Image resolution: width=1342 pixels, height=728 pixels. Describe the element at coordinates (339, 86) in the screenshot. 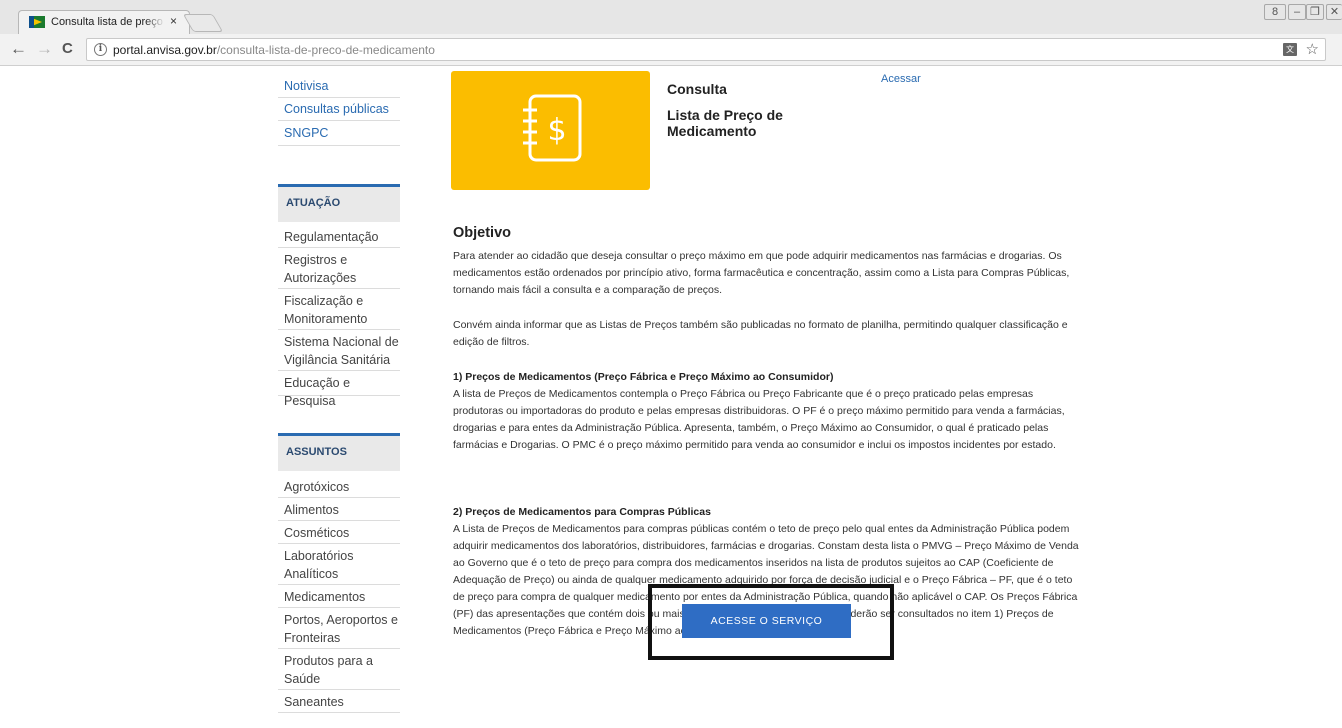

I see `sidebar-link-notivisa: Notivisa` at that location.